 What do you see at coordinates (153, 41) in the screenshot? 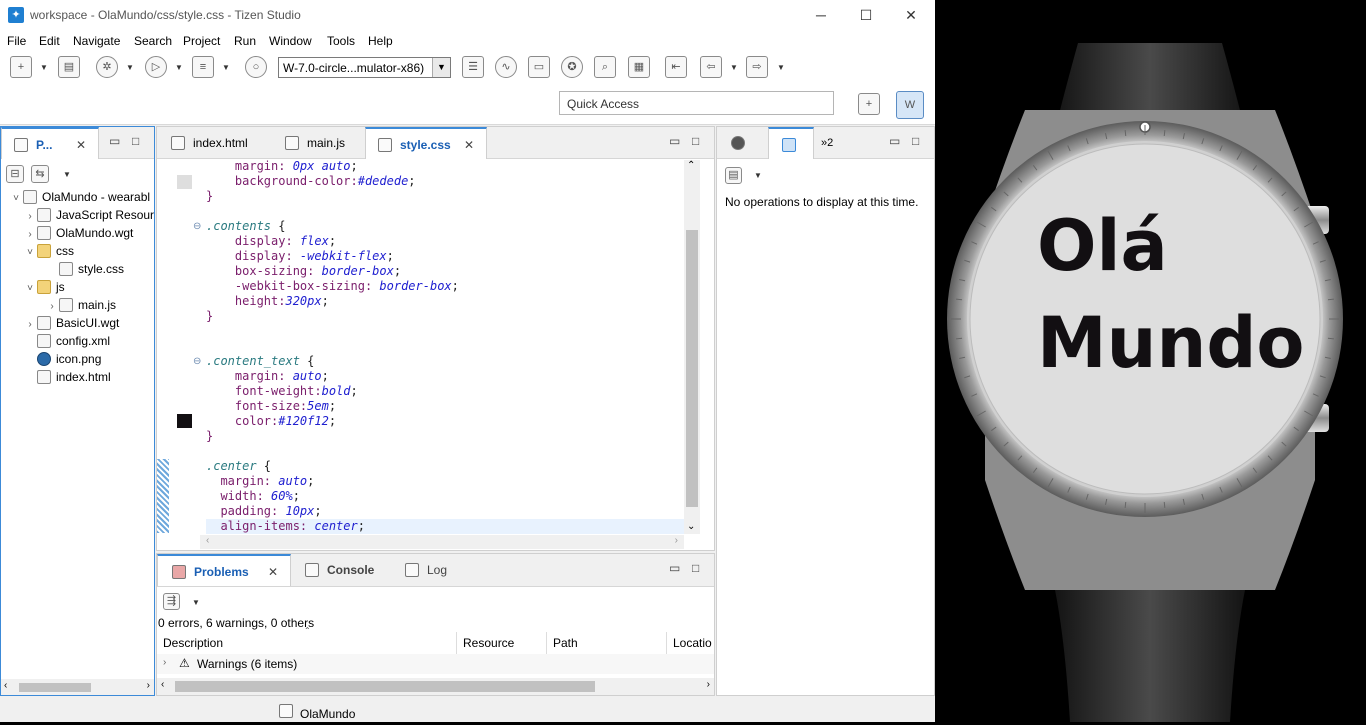
I see `menu-search: Search` at bounding box center [153, 41].